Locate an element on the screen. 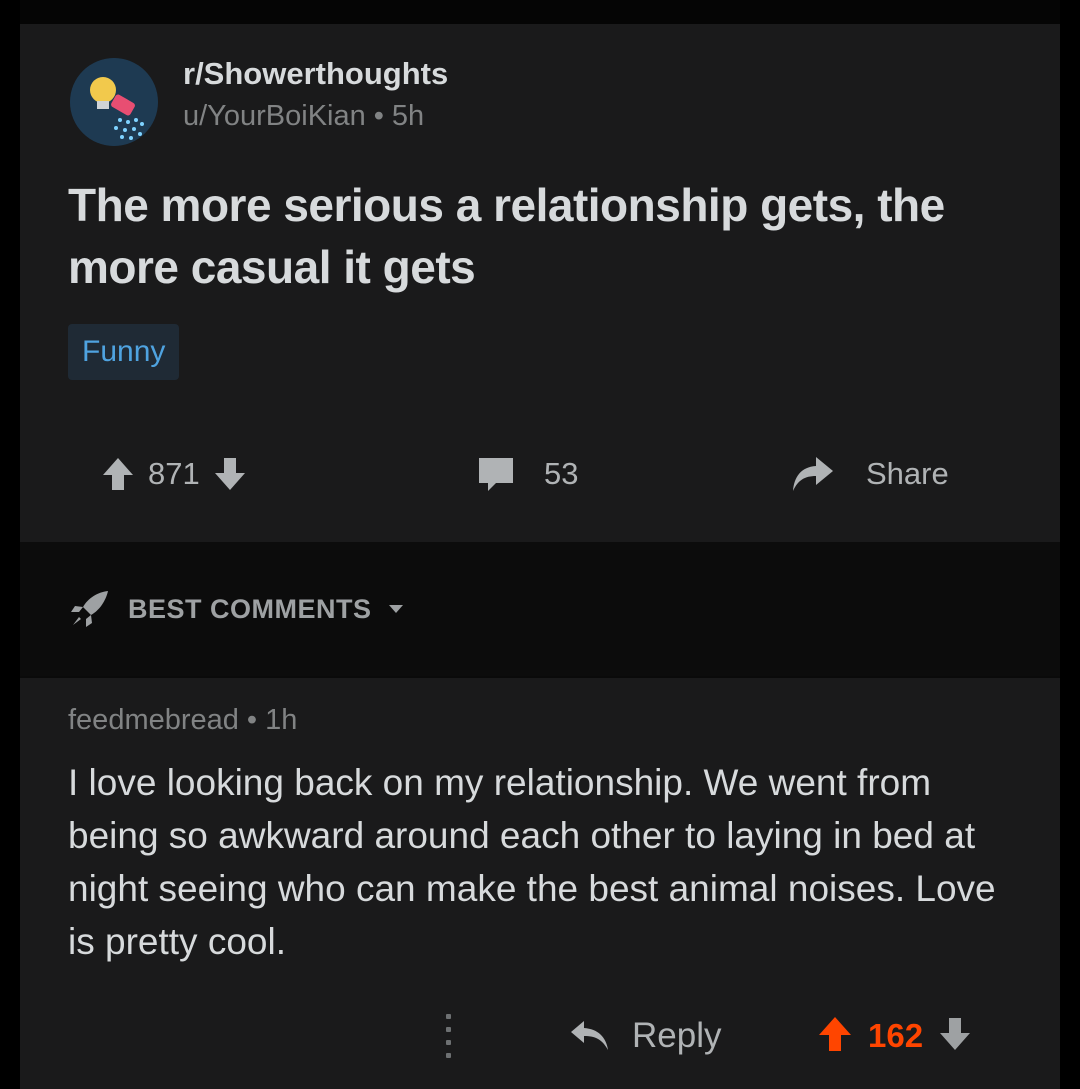 Image resolution: width=1080 pixels, height=1089 pixels. comment-meta: feedmebread • 1h is located at coordinates (182, 720).